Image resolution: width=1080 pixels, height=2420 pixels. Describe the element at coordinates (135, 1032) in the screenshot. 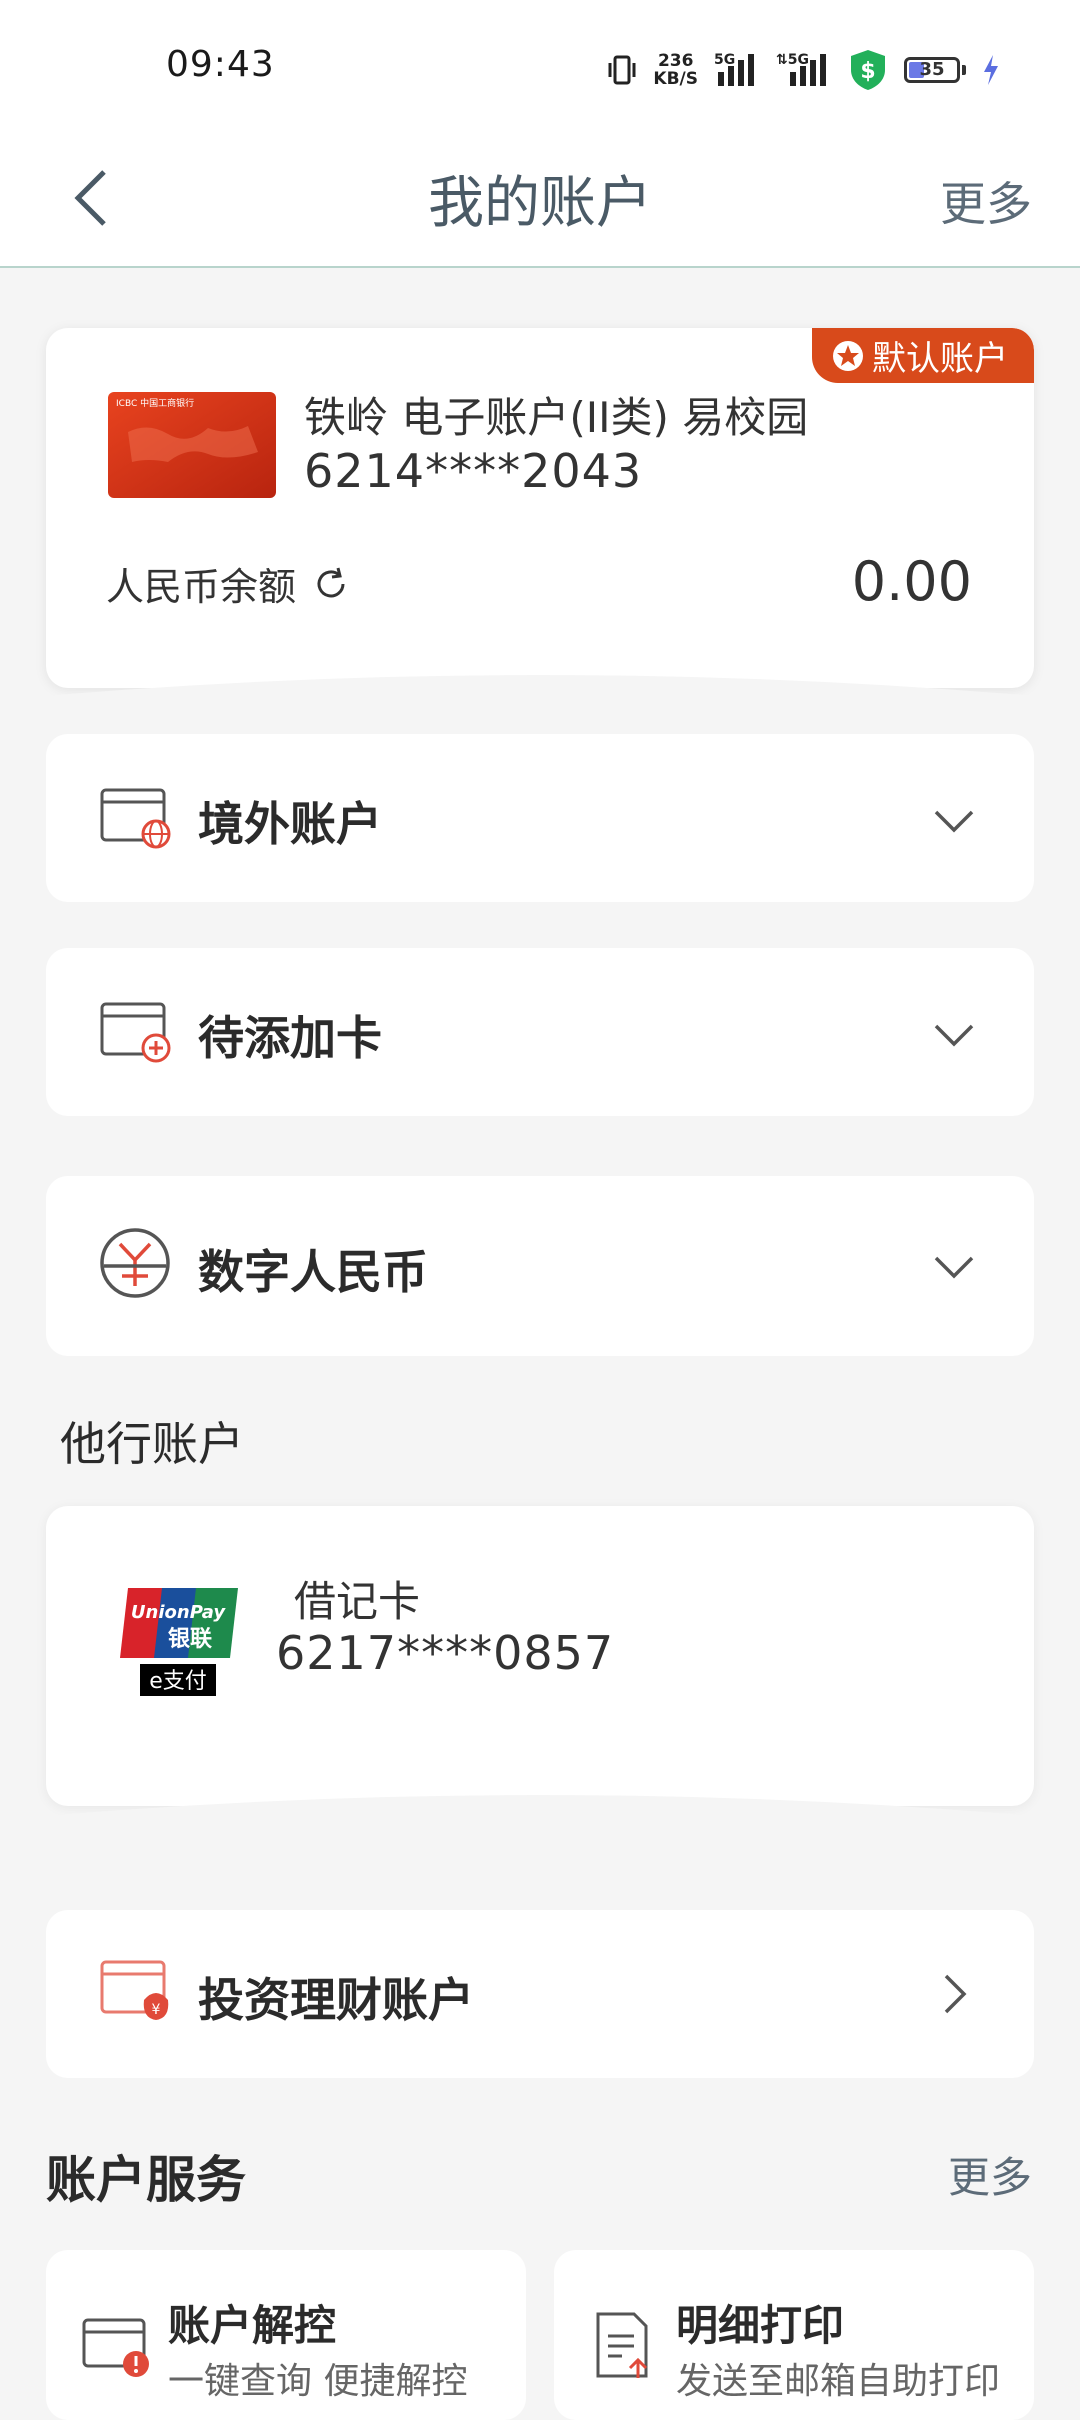

I see `card-add-icon` at that location.